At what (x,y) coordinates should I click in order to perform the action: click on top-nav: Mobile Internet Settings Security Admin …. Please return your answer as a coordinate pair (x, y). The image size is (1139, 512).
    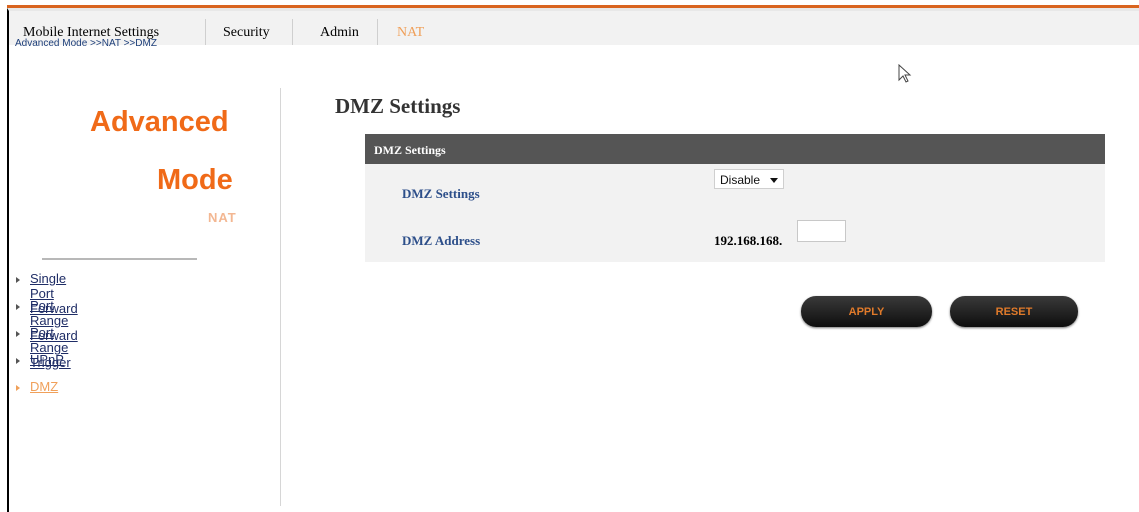
    Looking at the image, I should click on (574, 28).